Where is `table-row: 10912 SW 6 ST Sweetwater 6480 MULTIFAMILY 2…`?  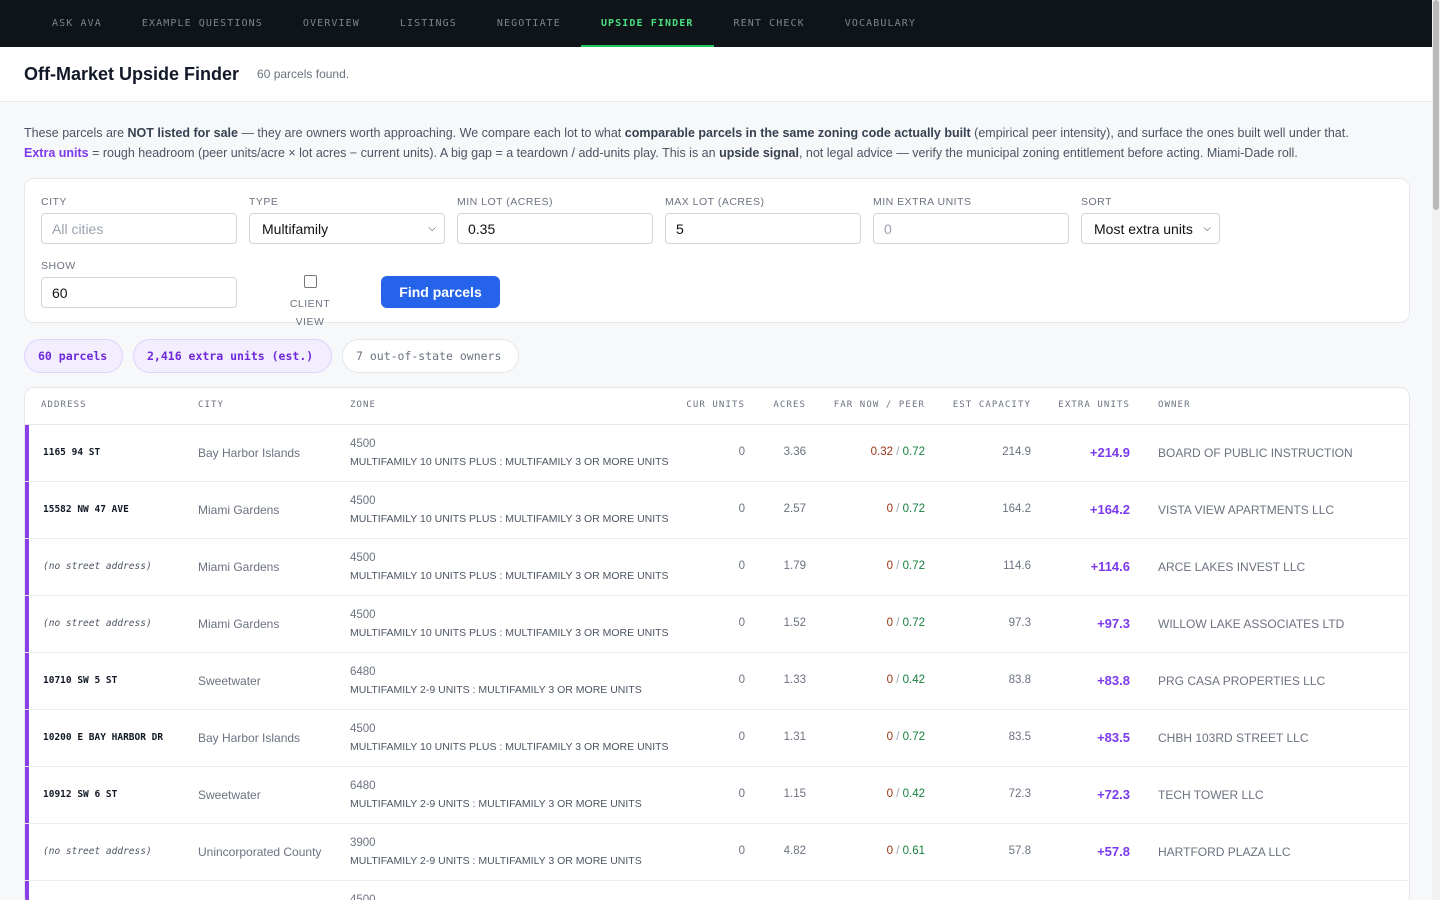 table-row: 10912 SW 6 ST Sweetwater 6480 MULTIFAMILY 2… is located at coordinates (717, 795).